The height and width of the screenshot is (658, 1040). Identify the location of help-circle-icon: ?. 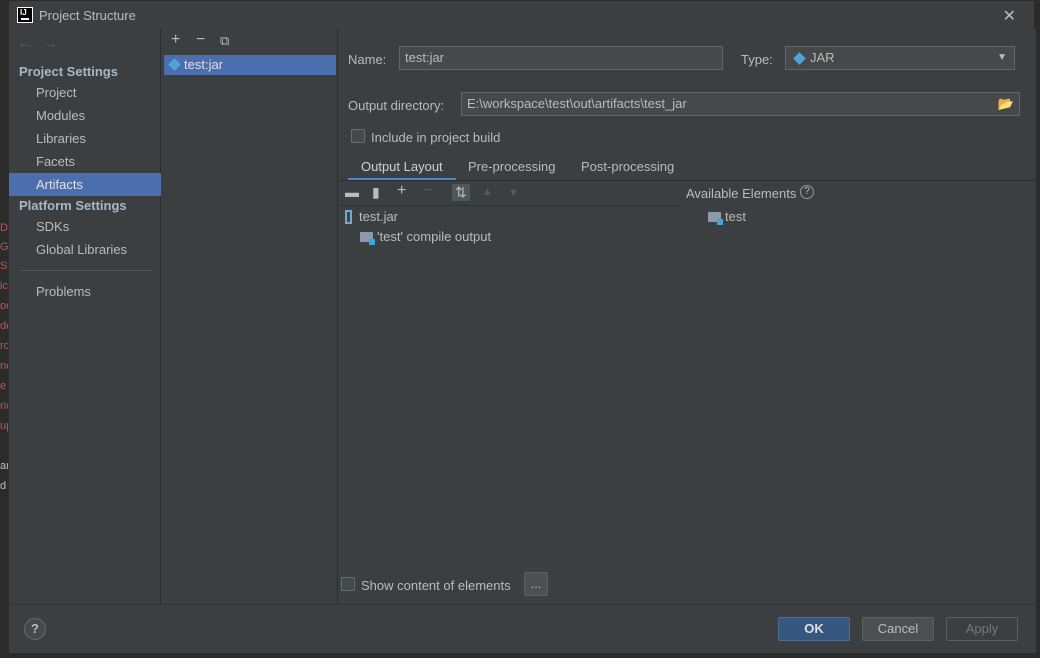
(807, 192).